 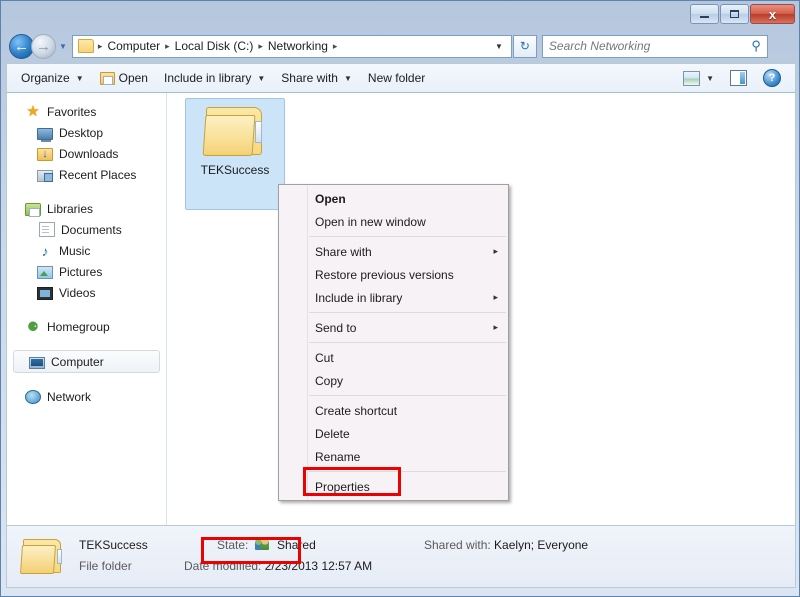 What do you see at coordinates (86, 396) in the screenshot?
I see `sidebar-item-network: Network` at bounding box center [86, 396].